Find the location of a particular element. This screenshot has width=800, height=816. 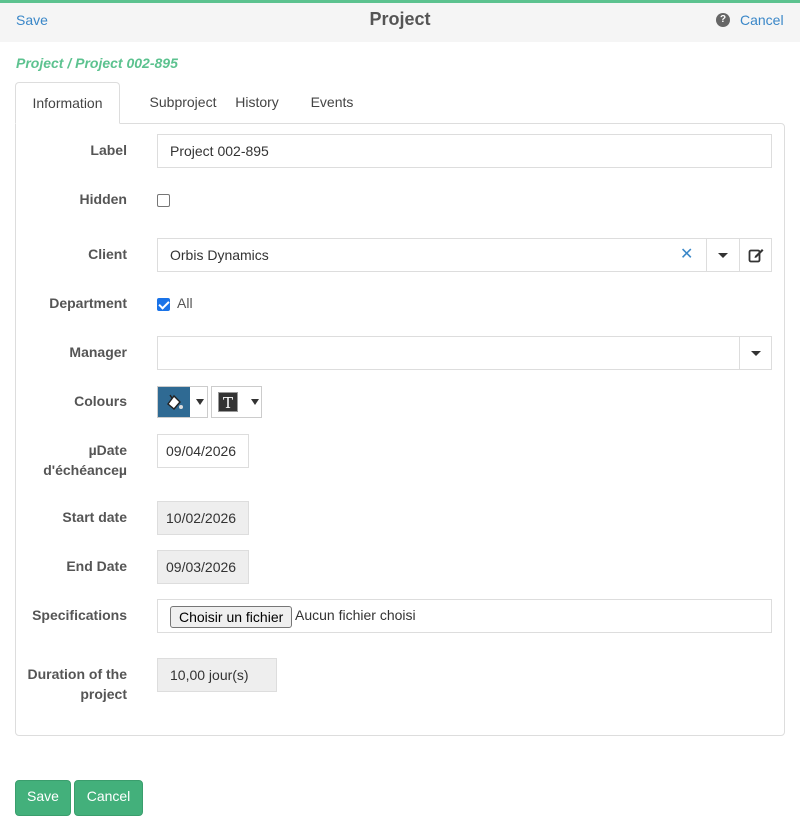

label-field-label: Label is located at coordinates (108, 150).